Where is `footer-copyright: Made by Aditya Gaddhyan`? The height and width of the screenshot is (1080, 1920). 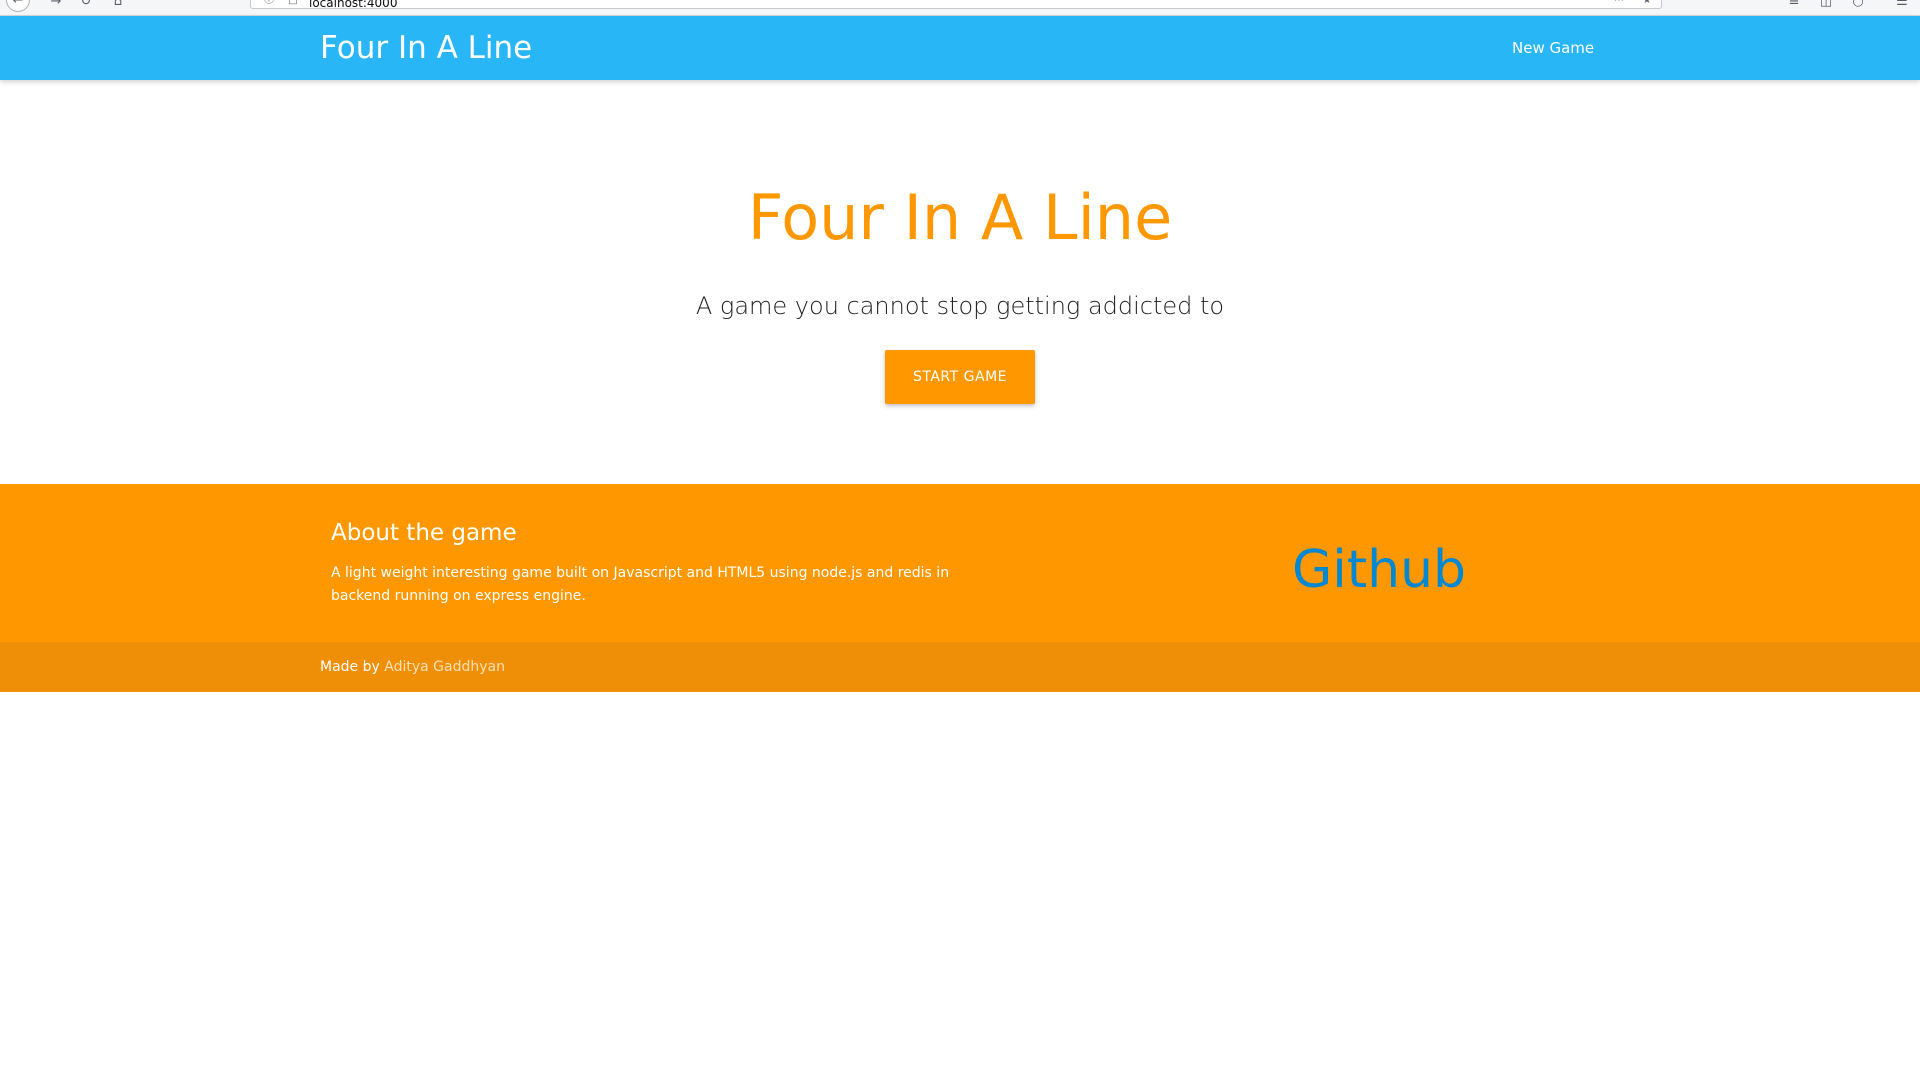
footer-copyright: Made by Aditya Gaddhyan is located at coordinates (960, 667).